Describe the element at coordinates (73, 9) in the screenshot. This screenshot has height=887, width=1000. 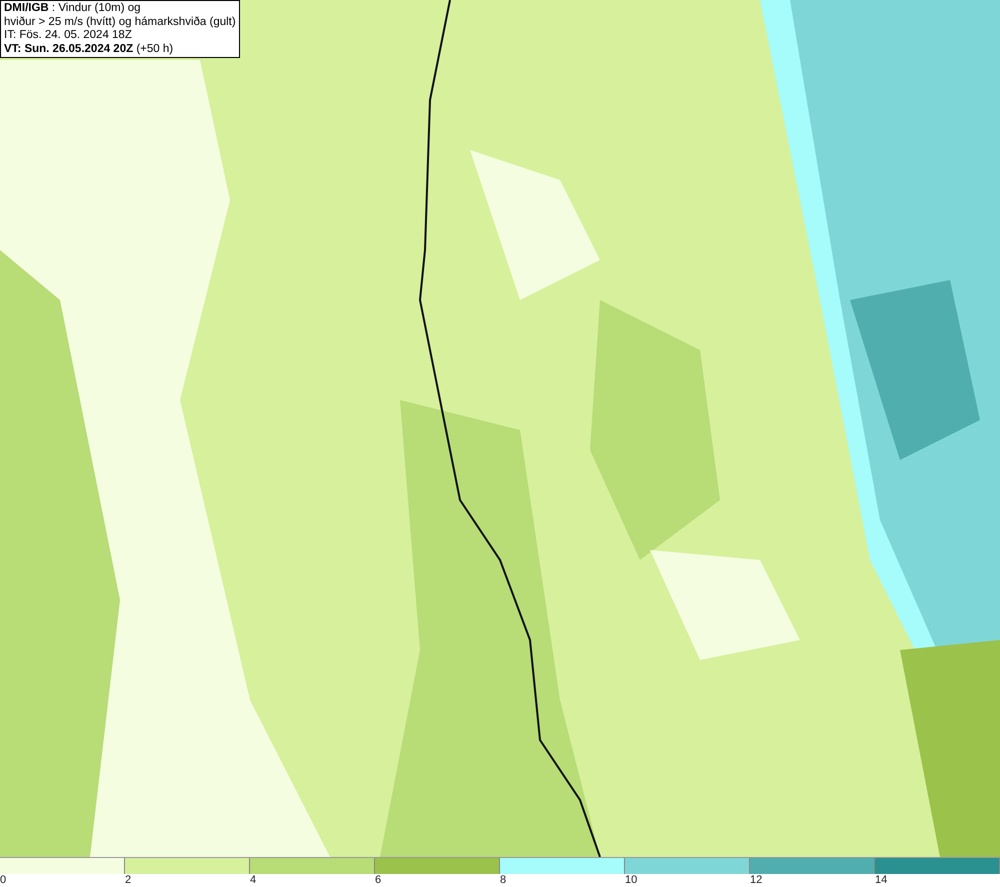
I see `caption-line: DMI/IGB : Vindur (10m) og` at that location.